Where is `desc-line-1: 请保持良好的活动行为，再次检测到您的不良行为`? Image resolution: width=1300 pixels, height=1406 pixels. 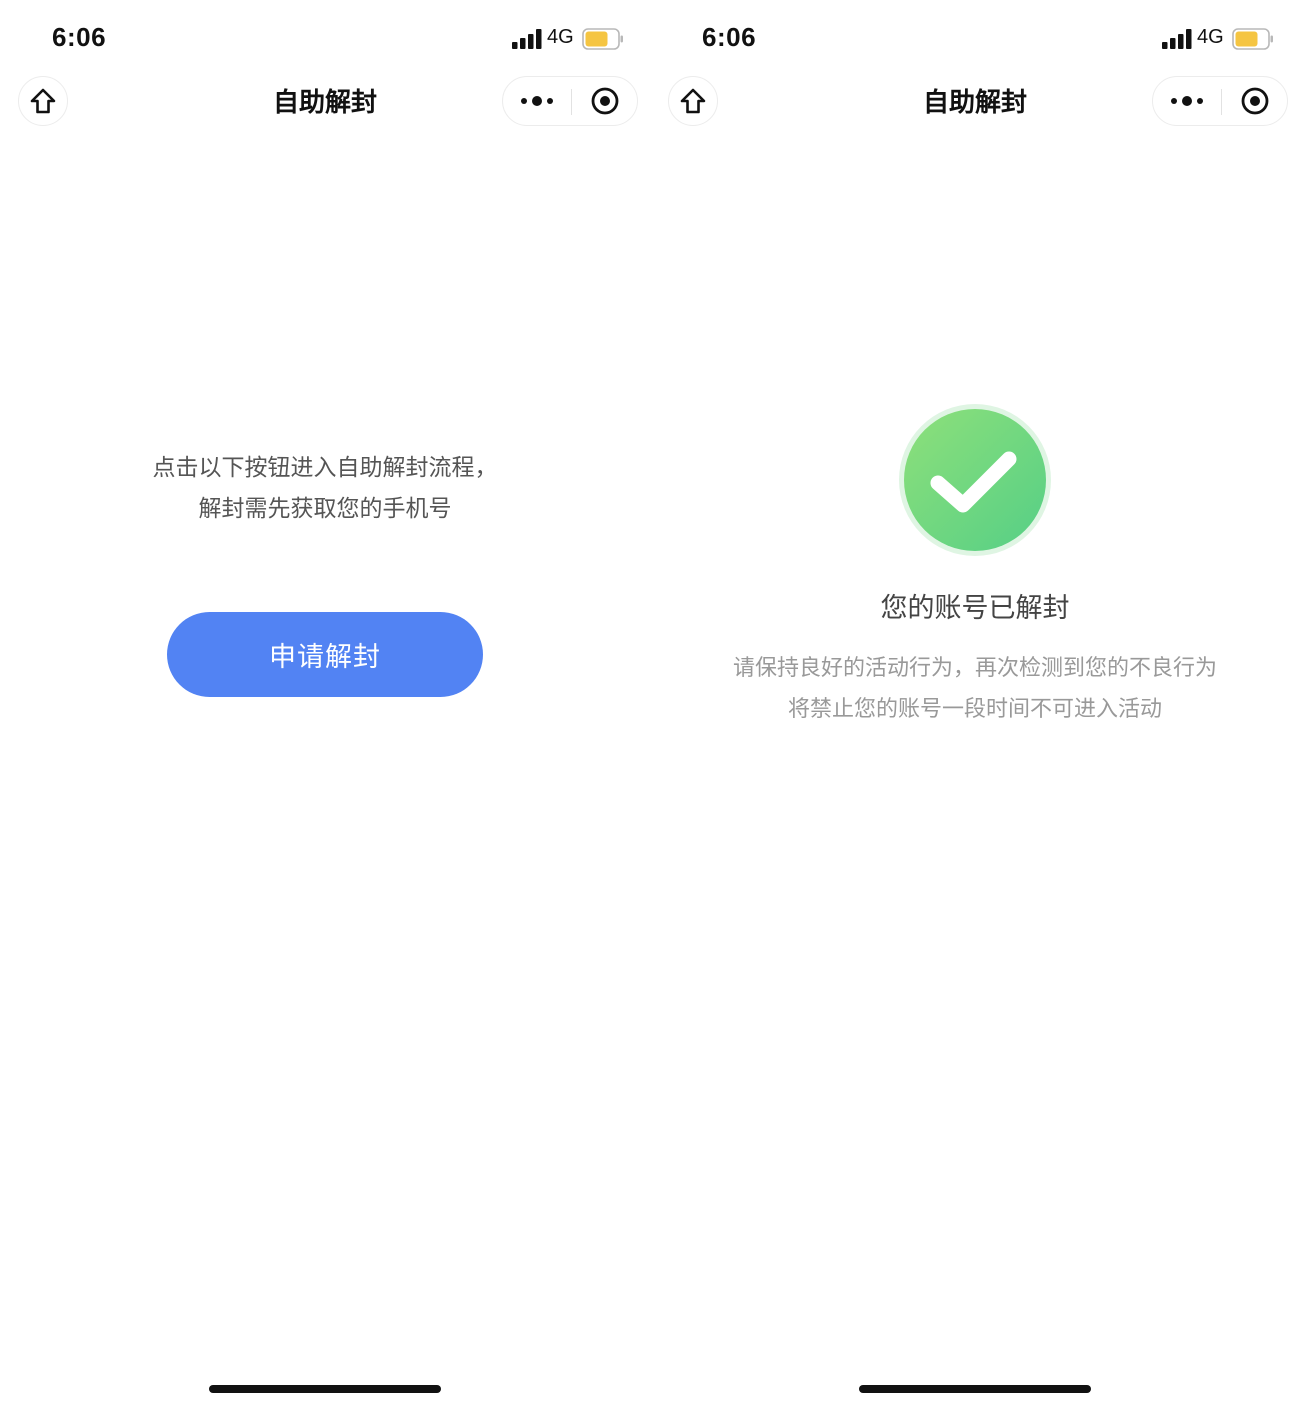
desc-line-1: 请保持良好的活动行为，再次检测到您的不良行为 is located at coordinates (974, 668).